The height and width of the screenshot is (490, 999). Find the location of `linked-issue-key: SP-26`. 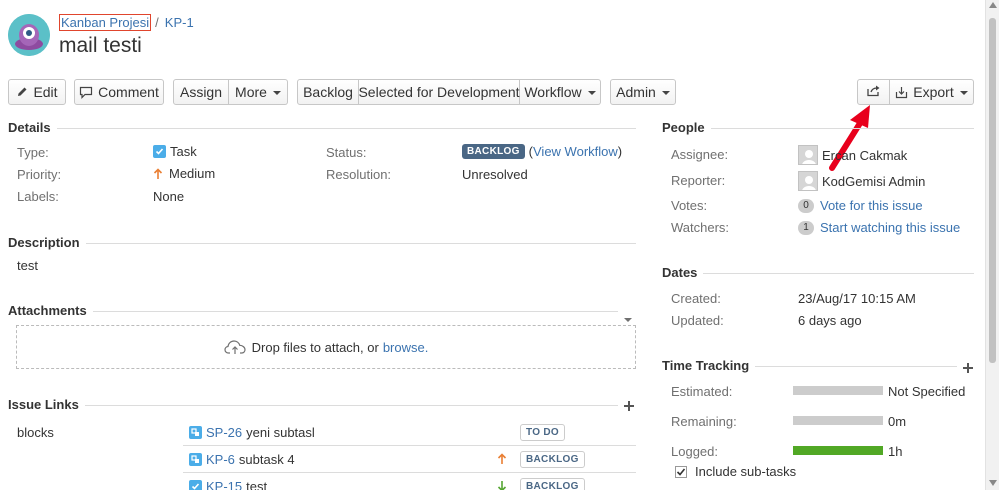

linked-issue-key: SP-26 is located at coordinates (224, 432).